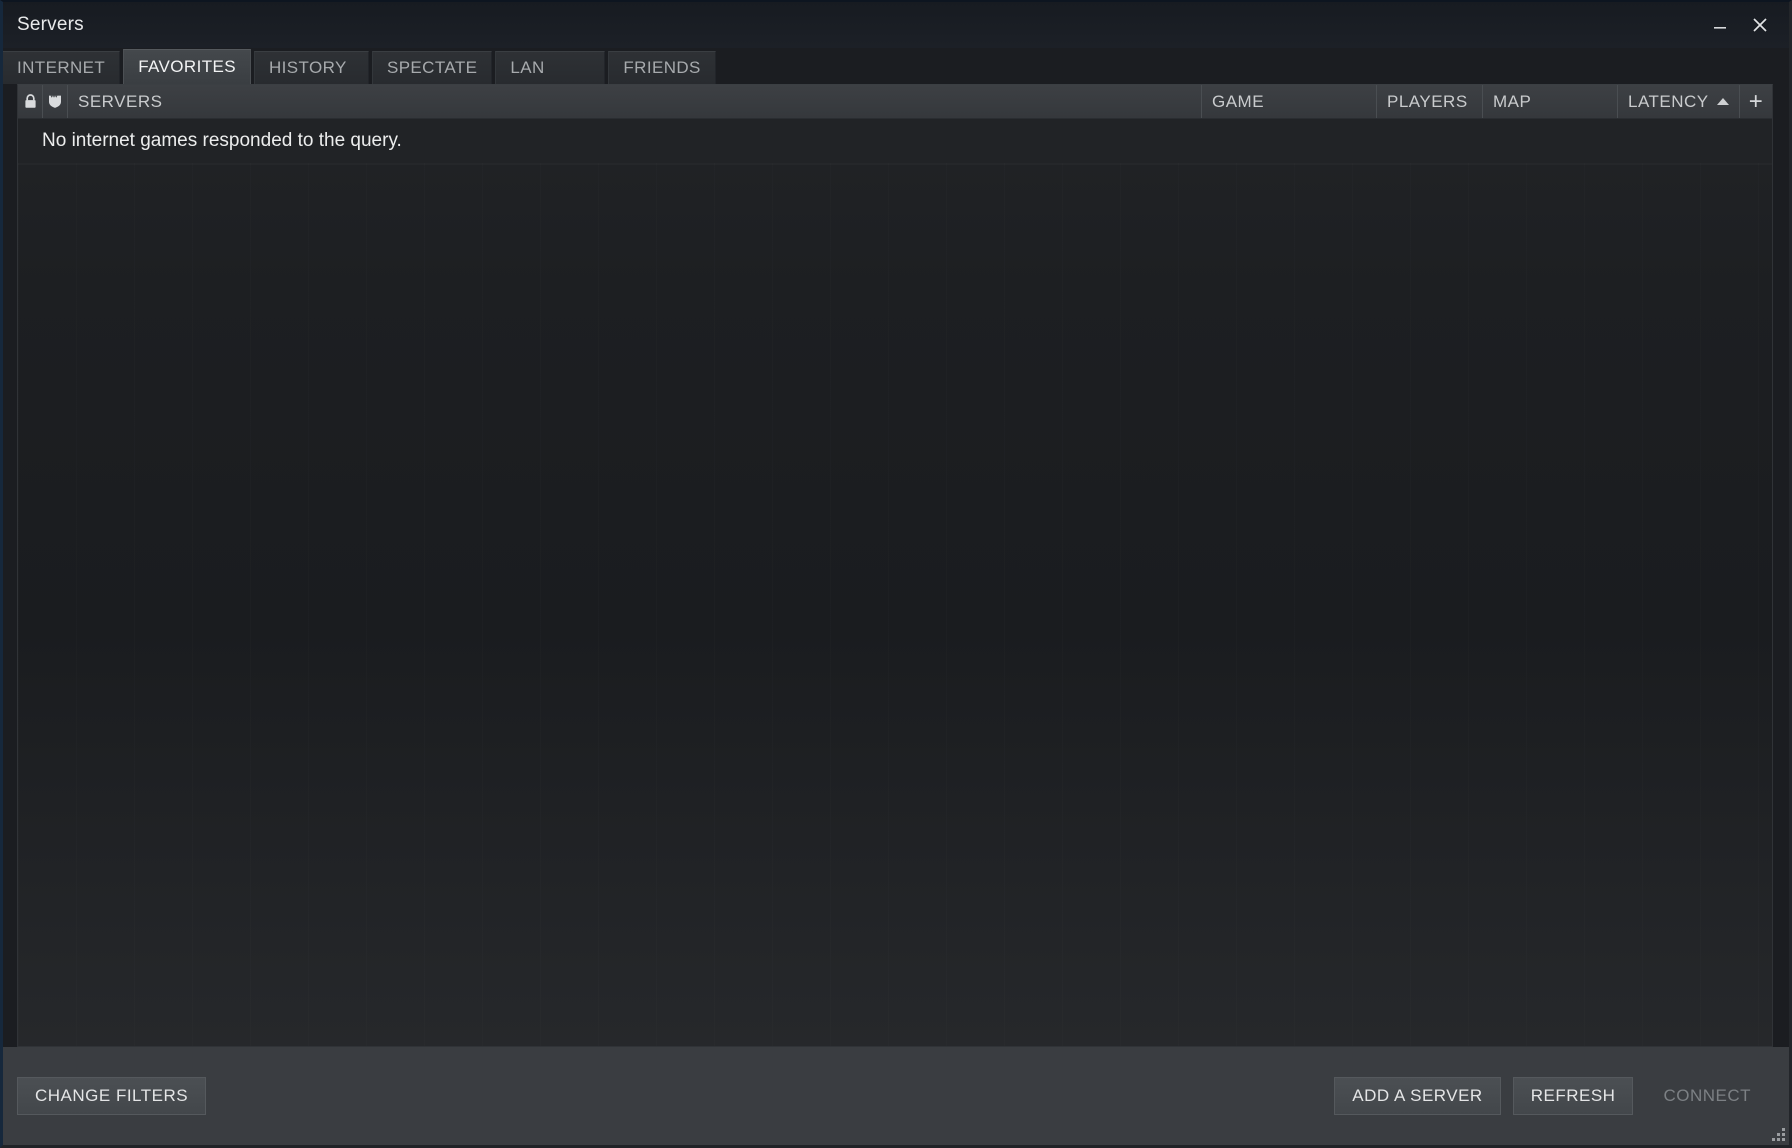 The image size is (1792, 1148). I want to click on tab-history: HISTORY, so click(311, 67).